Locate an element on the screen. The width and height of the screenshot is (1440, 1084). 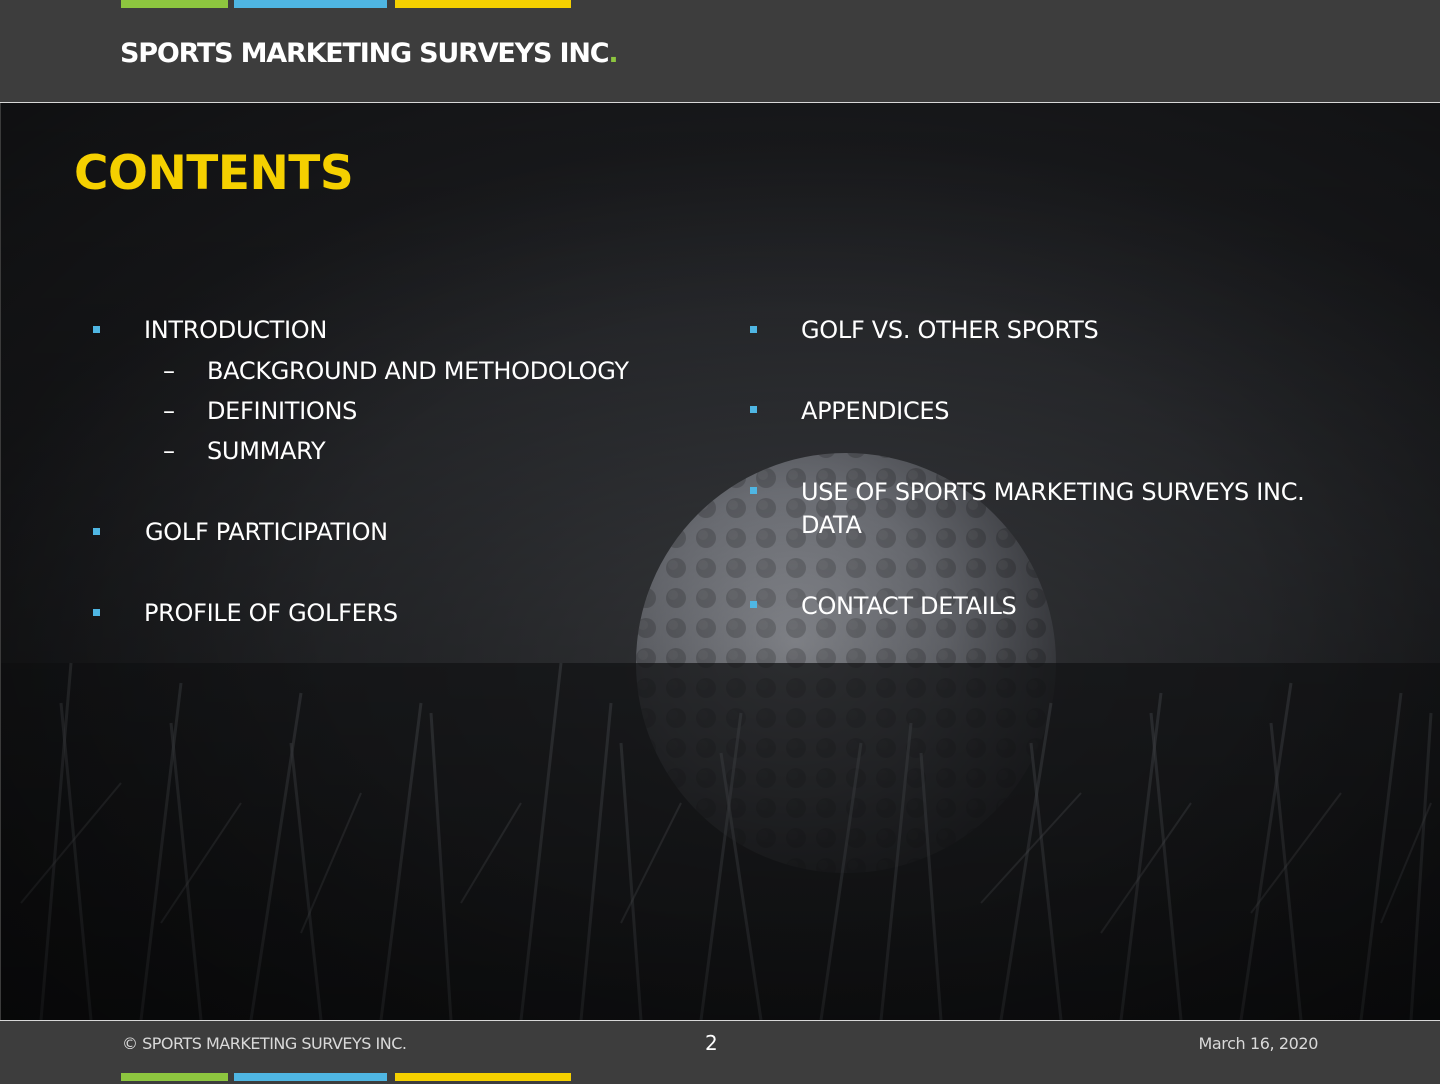
toc-subitem-summary: SUMMARY is located at coordinates (266, 451).